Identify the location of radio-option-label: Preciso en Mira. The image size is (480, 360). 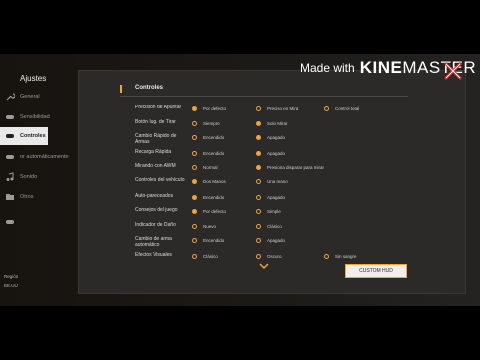
(283, 108).